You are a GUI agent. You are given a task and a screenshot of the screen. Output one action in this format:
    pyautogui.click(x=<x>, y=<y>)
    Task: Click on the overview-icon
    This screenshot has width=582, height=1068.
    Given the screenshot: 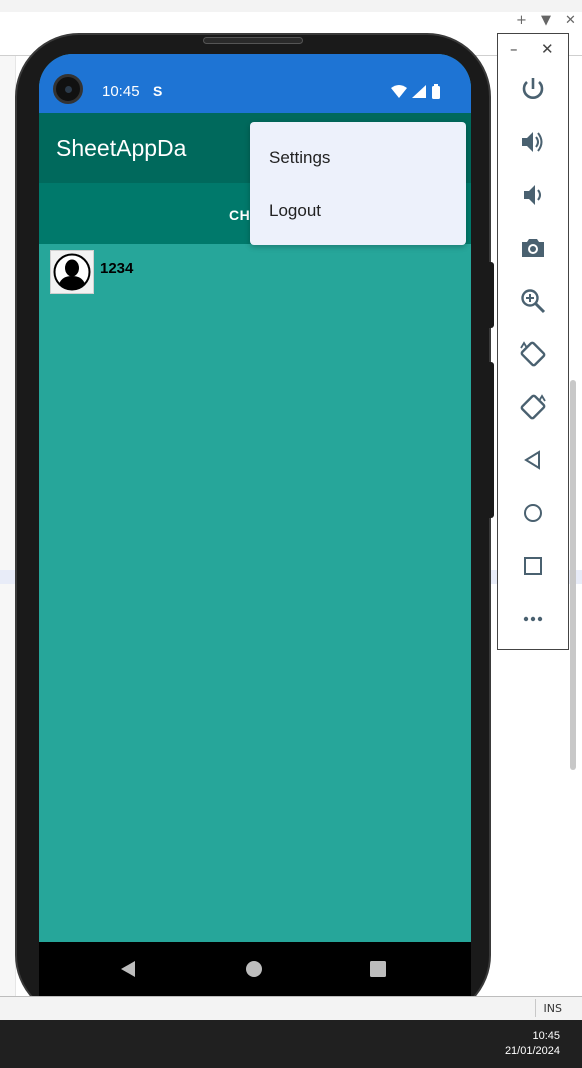 What is the action you would take?
    pyautogui.click(x=533, y=566)
    